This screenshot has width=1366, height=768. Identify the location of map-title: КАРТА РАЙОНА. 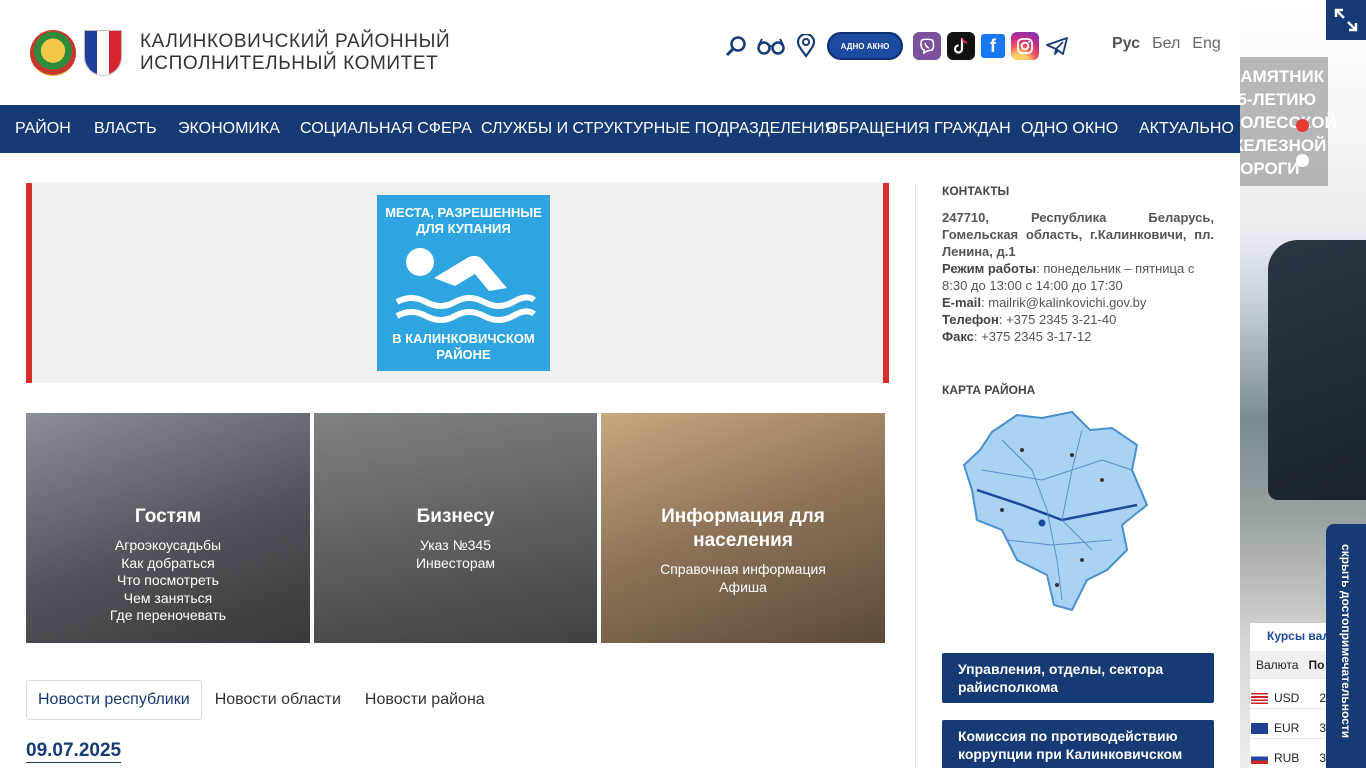
(989, 390).